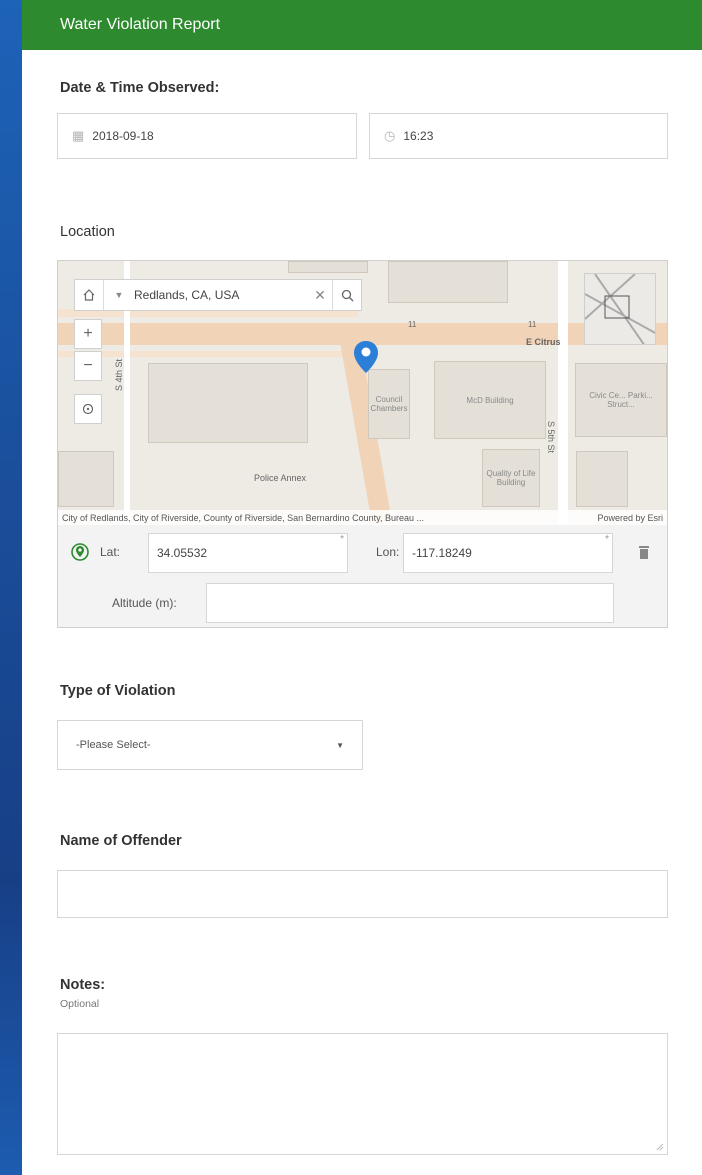  What do you see at coordinates (551, 437) in the screenshot?
I see `map-label-5th: S 5th St` at bounding box center [551, 437].